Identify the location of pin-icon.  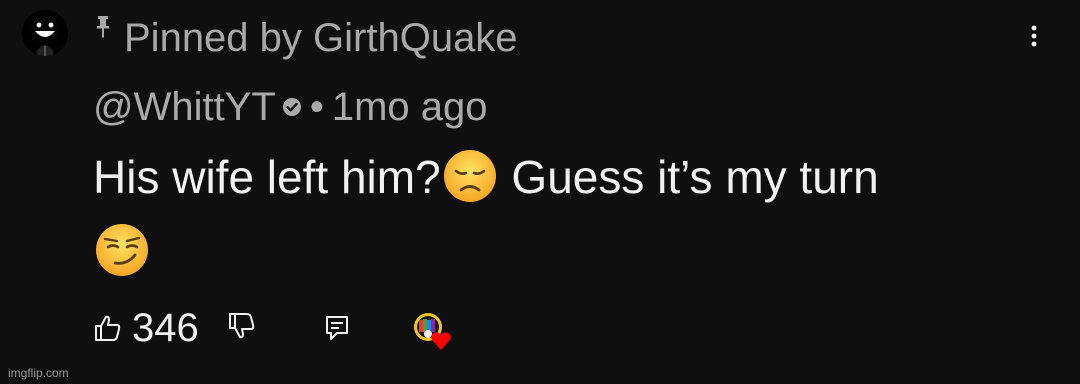
(103, 27).